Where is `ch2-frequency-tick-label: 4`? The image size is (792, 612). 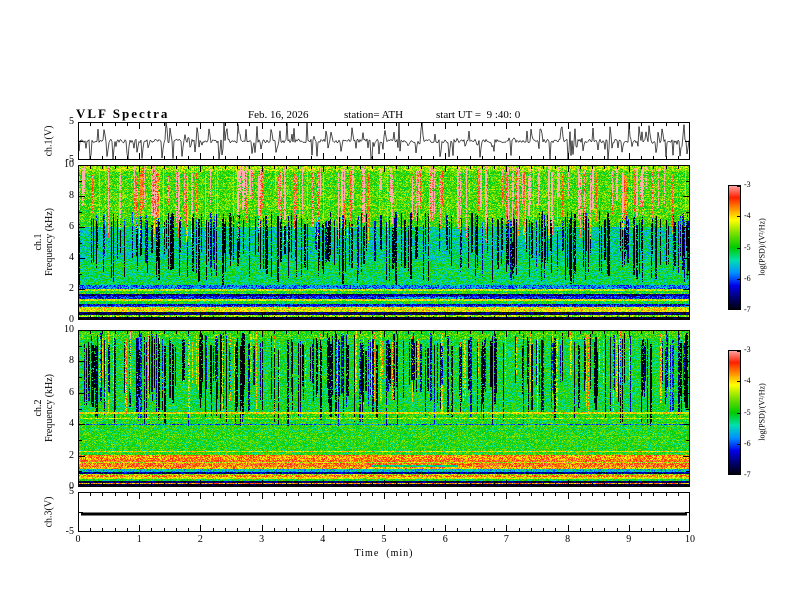 ch2-frequency-tick-label: 4 is located at coordinates (71, 424).